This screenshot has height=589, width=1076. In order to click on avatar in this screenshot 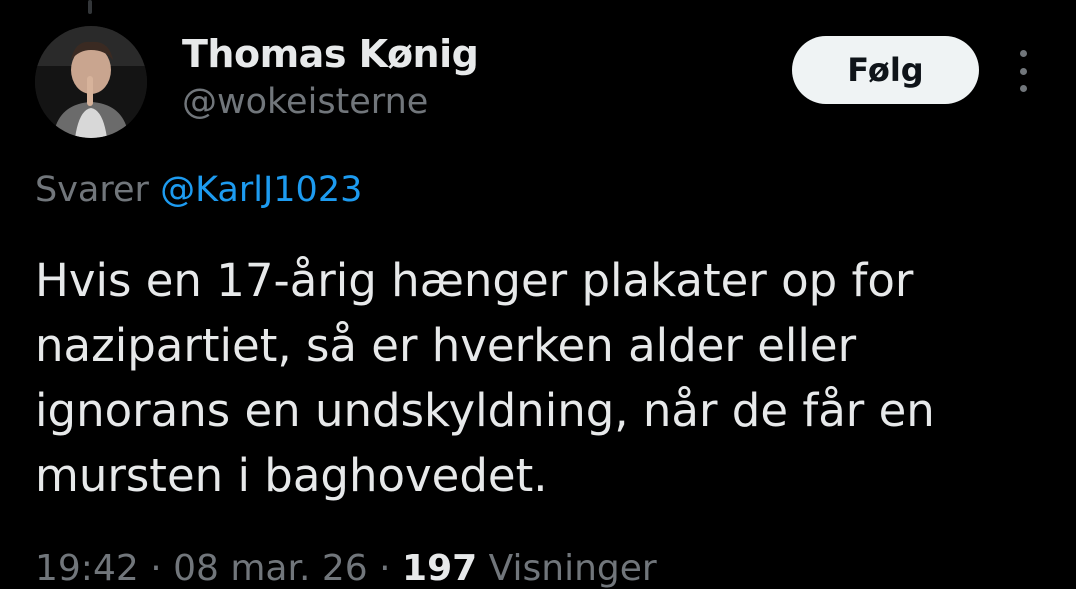, I will do `click(91, 82)`.